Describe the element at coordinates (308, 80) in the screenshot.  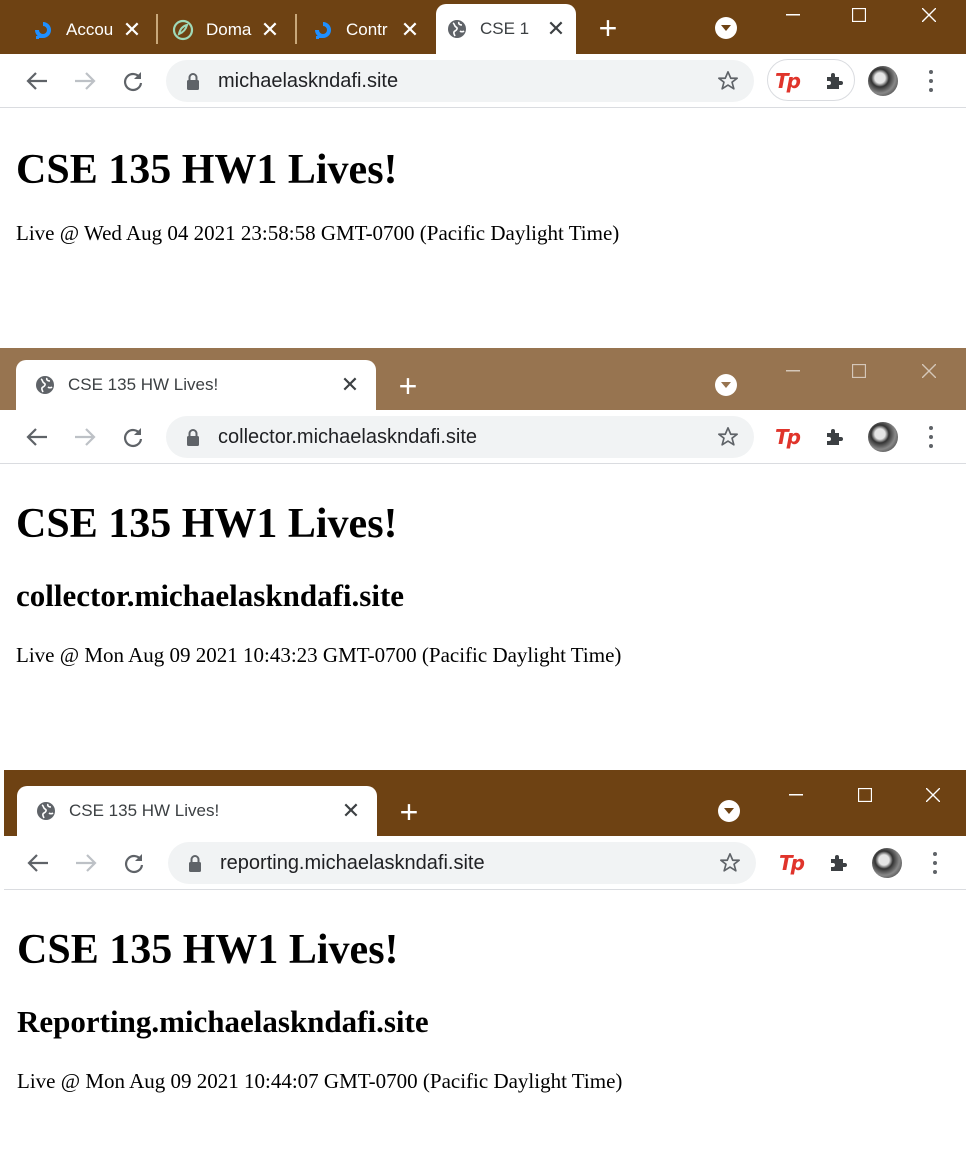
I see `url-text: michaelaskndafi.site` at that location.